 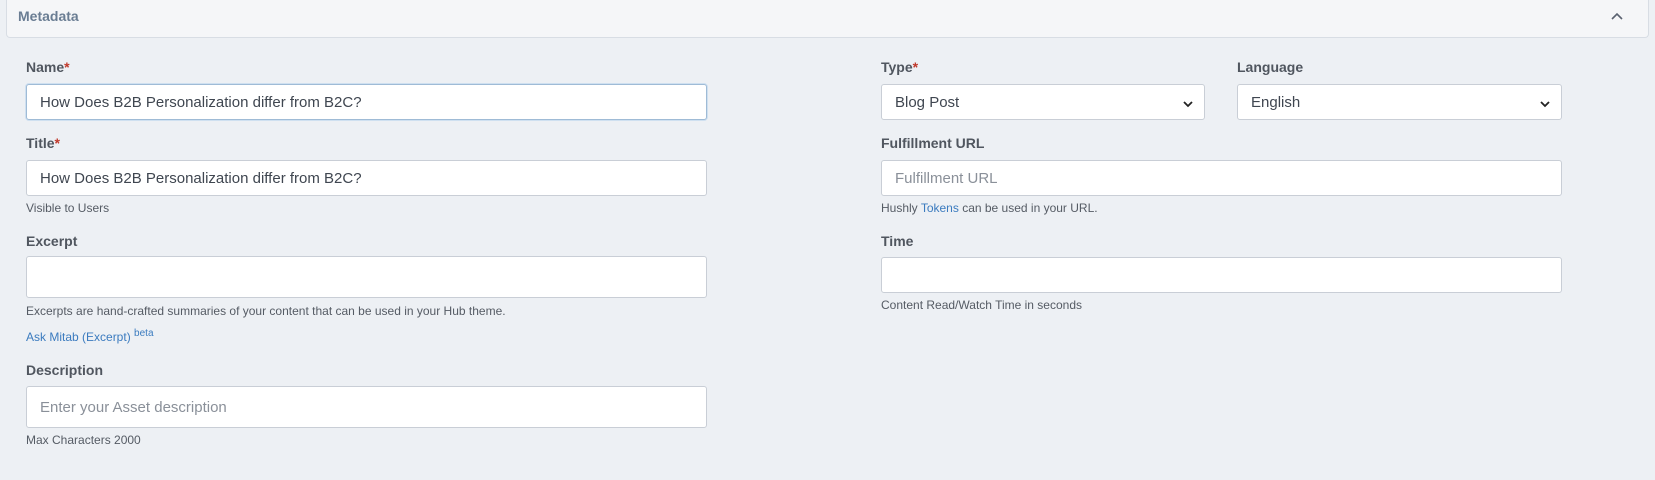 What do you see at coordinates (366, 277) in the screenshot?
I see `excerpt-input` at bounding box center [366, 277].